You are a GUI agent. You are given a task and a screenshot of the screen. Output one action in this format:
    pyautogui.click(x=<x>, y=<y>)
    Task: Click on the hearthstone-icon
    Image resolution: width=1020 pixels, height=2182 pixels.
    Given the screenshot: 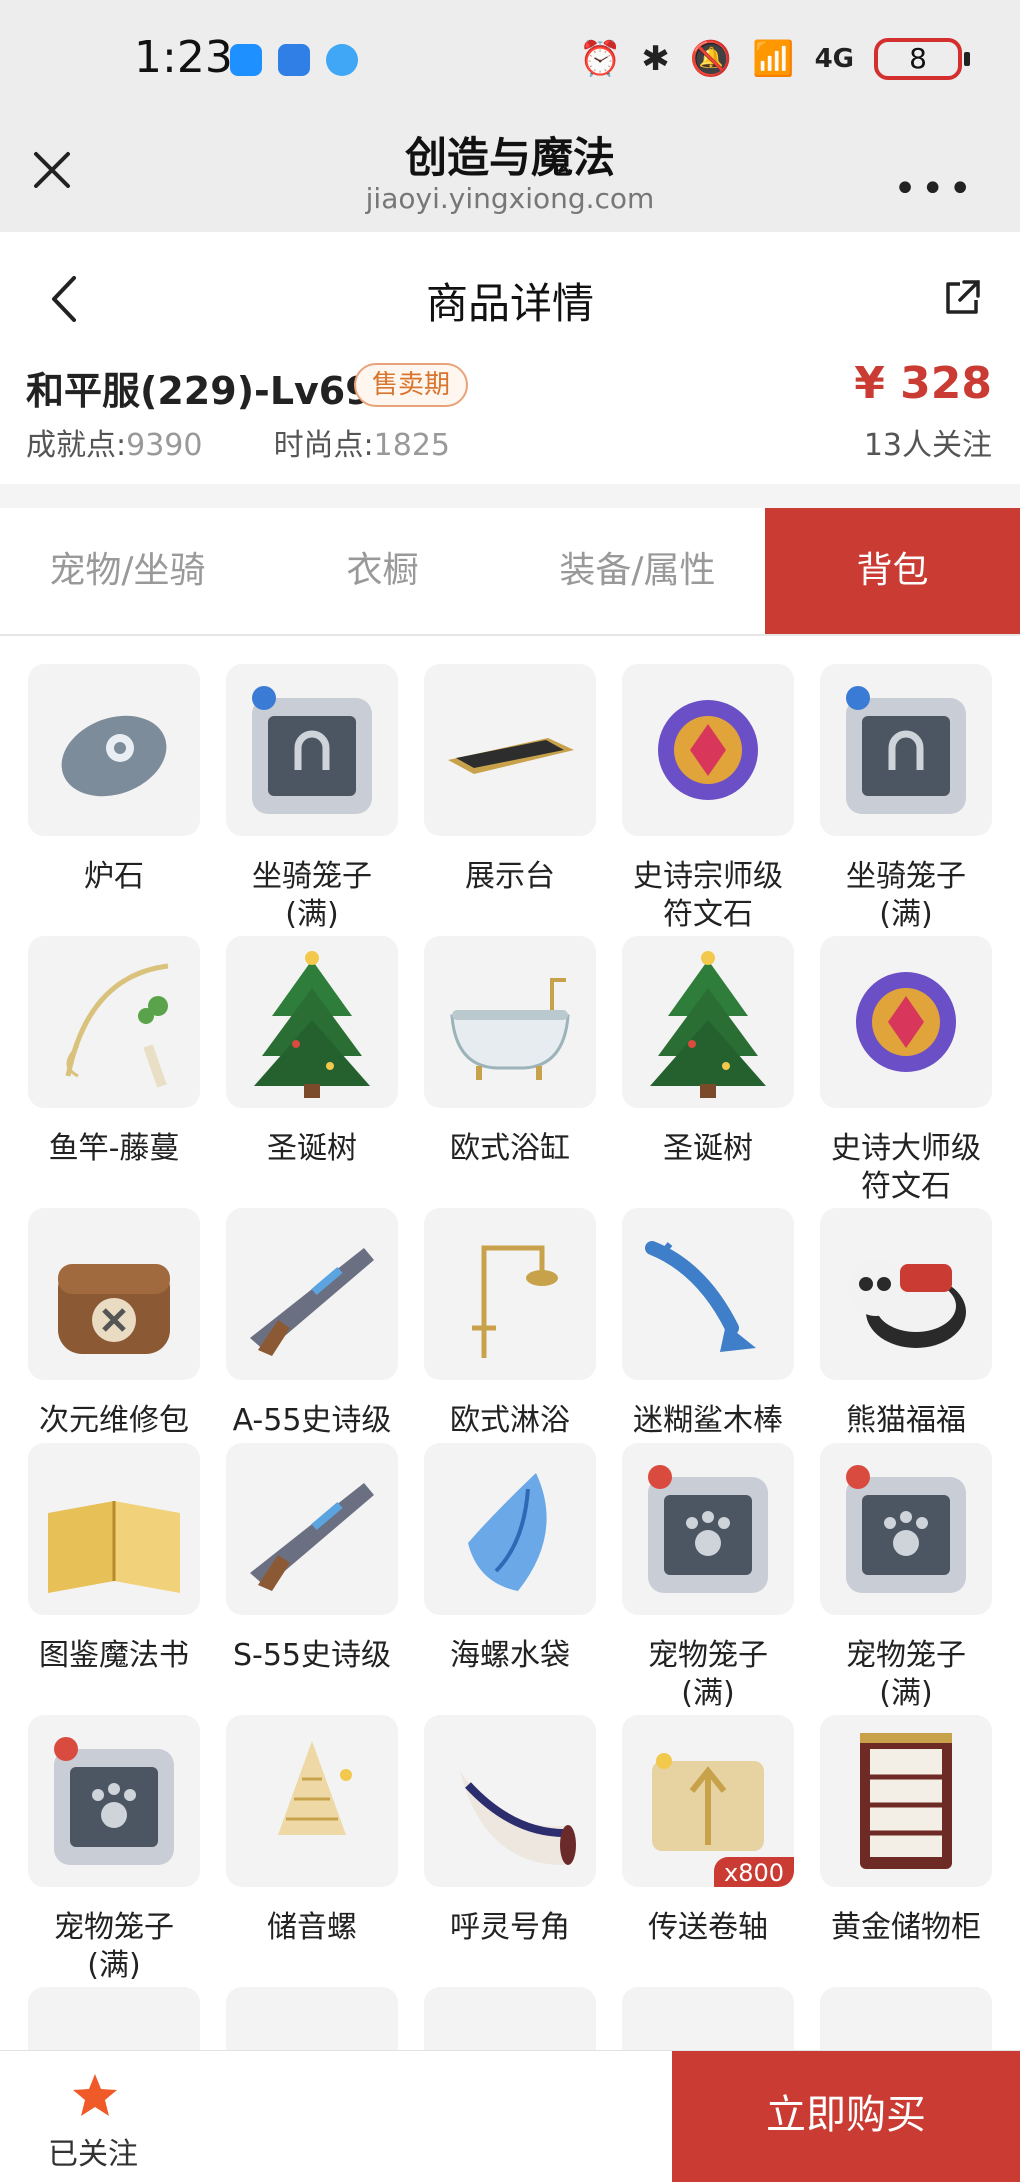 What is the action you would take?
    pyautogui.click(x=114, y=756)
    